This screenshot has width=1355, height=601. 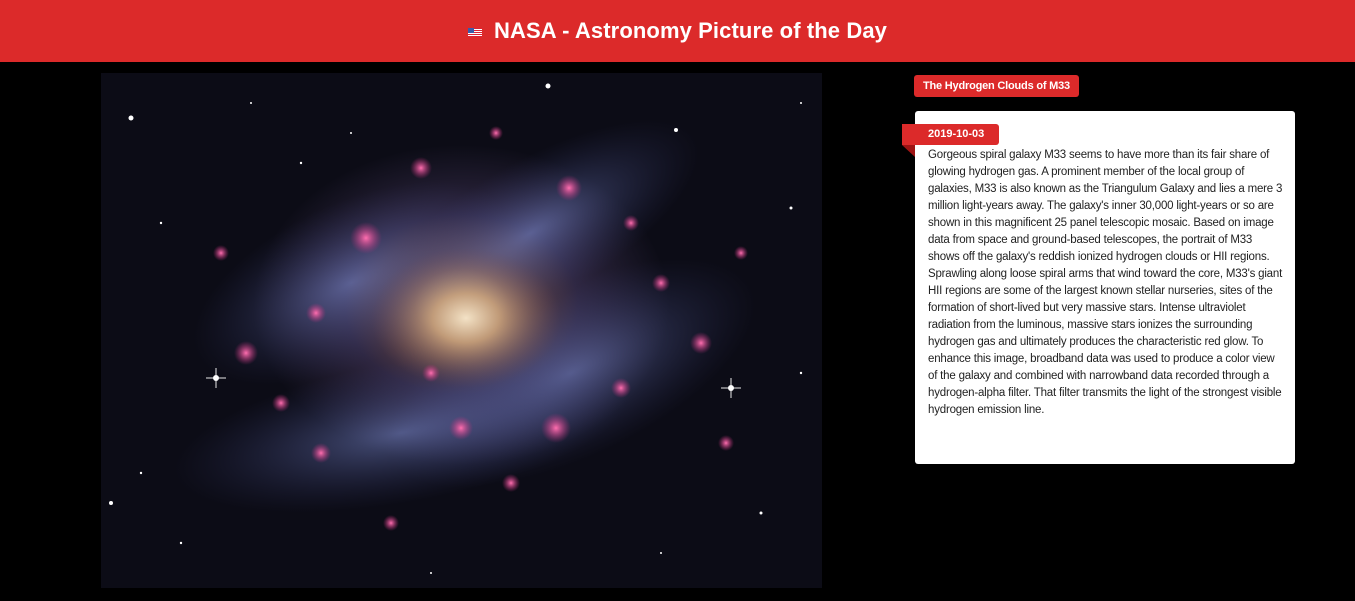 What do you see at coordinates (996, 86) in the screenshot?
I see `apod-title-badge: The Hydrogen Clouds of M33` at bounding box center [996, 86].